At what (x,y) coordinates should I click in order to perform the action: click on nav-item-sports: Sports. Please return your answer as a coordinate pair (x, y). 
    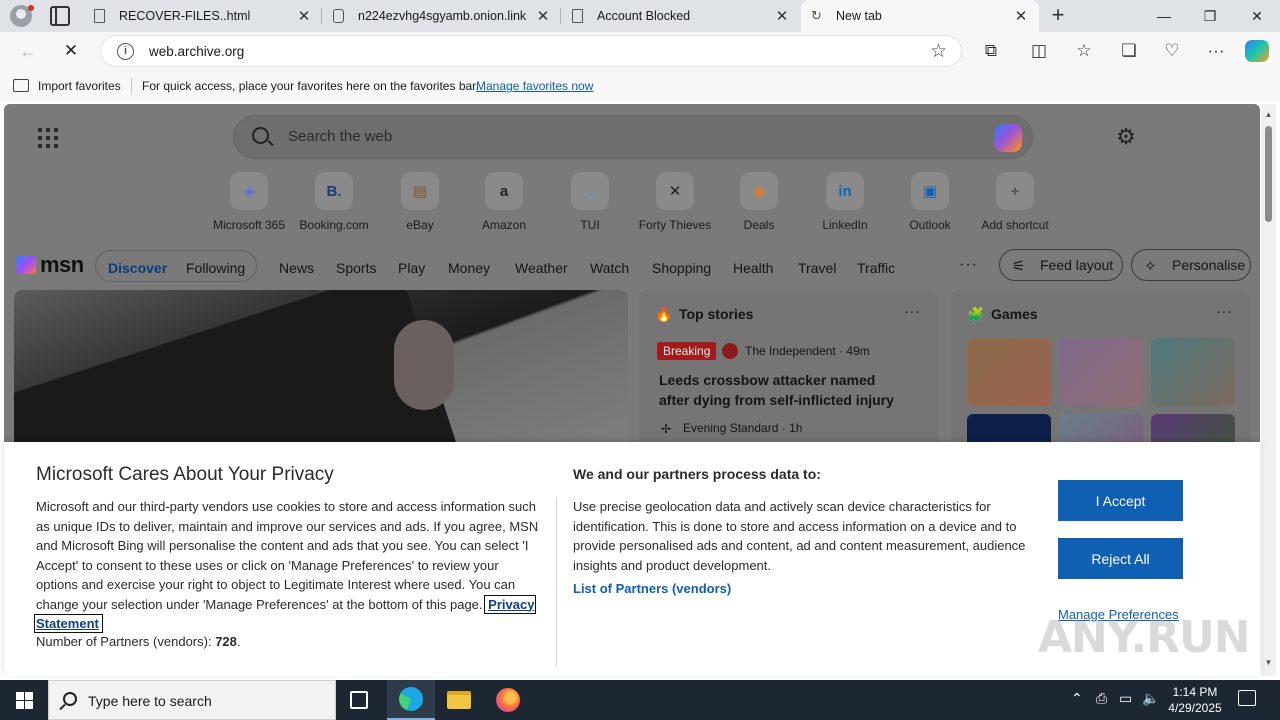
    Looking at the image, I should click on (356, 268).